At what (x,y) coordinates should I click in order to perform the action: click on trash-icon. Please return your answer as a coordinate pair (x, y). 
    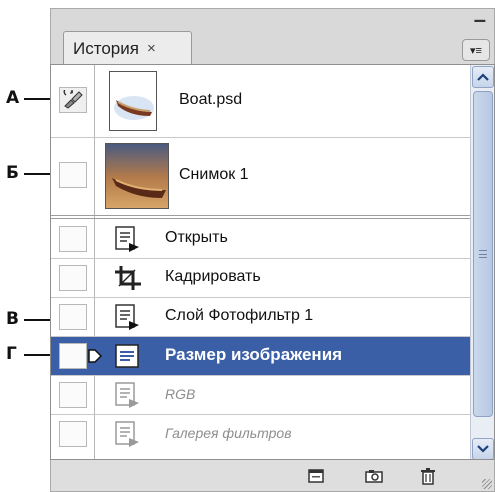
    Looking at the image, I should click on (428, 476).